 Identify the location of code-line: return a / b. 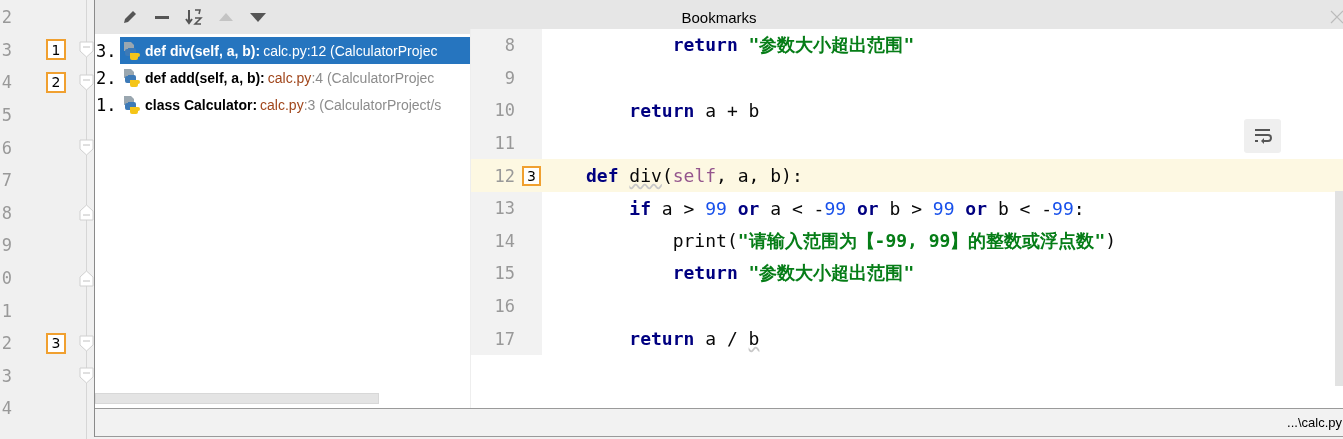
(694, 339).